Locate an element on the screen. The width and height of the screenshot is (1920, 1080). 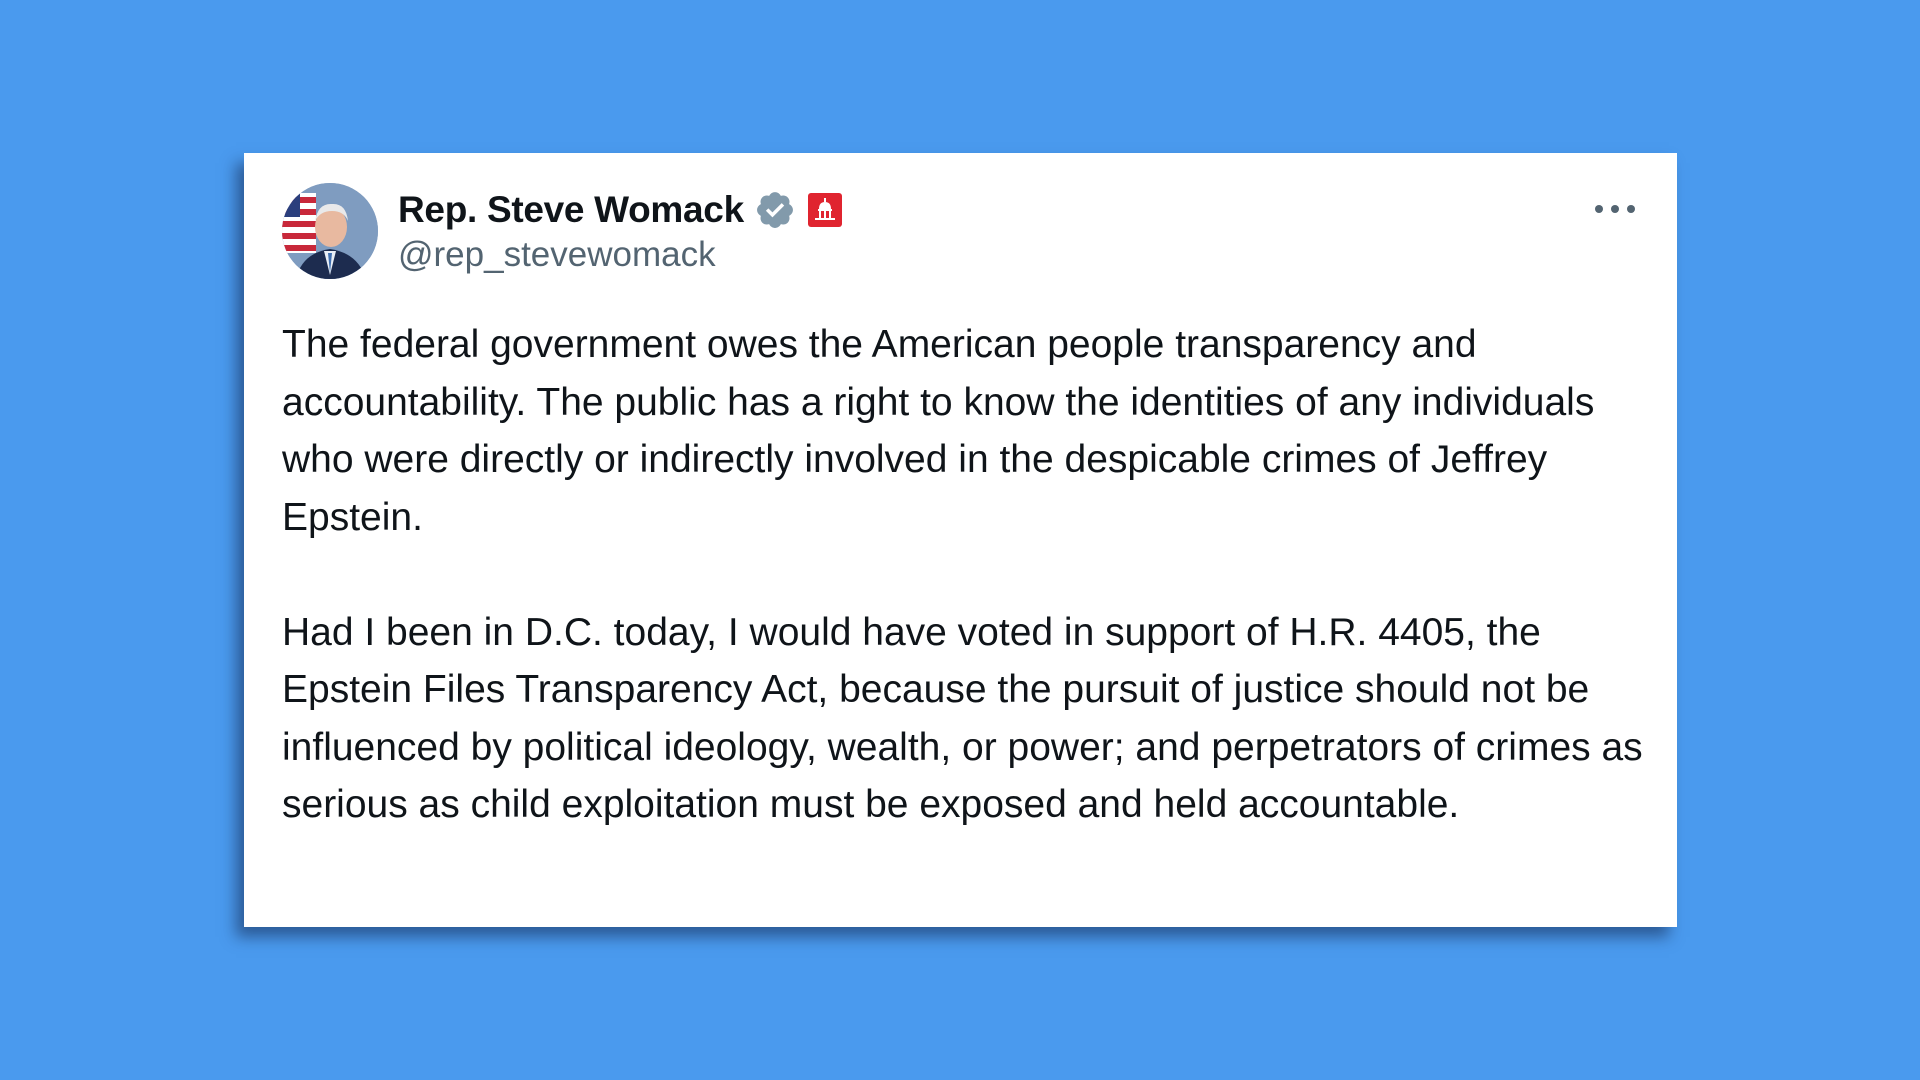
profile-photo is located at coordinates (330, 231).